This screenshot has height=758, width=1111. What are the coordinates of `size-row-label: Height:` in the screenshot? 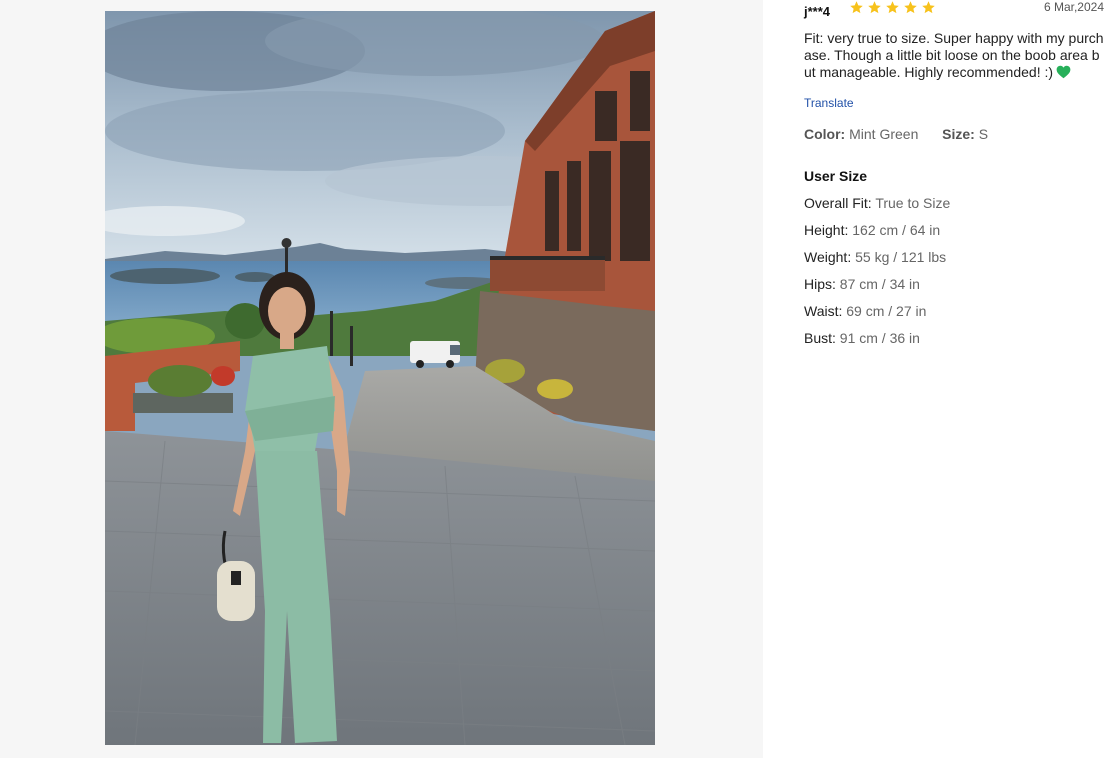 It's located at (826, 230).